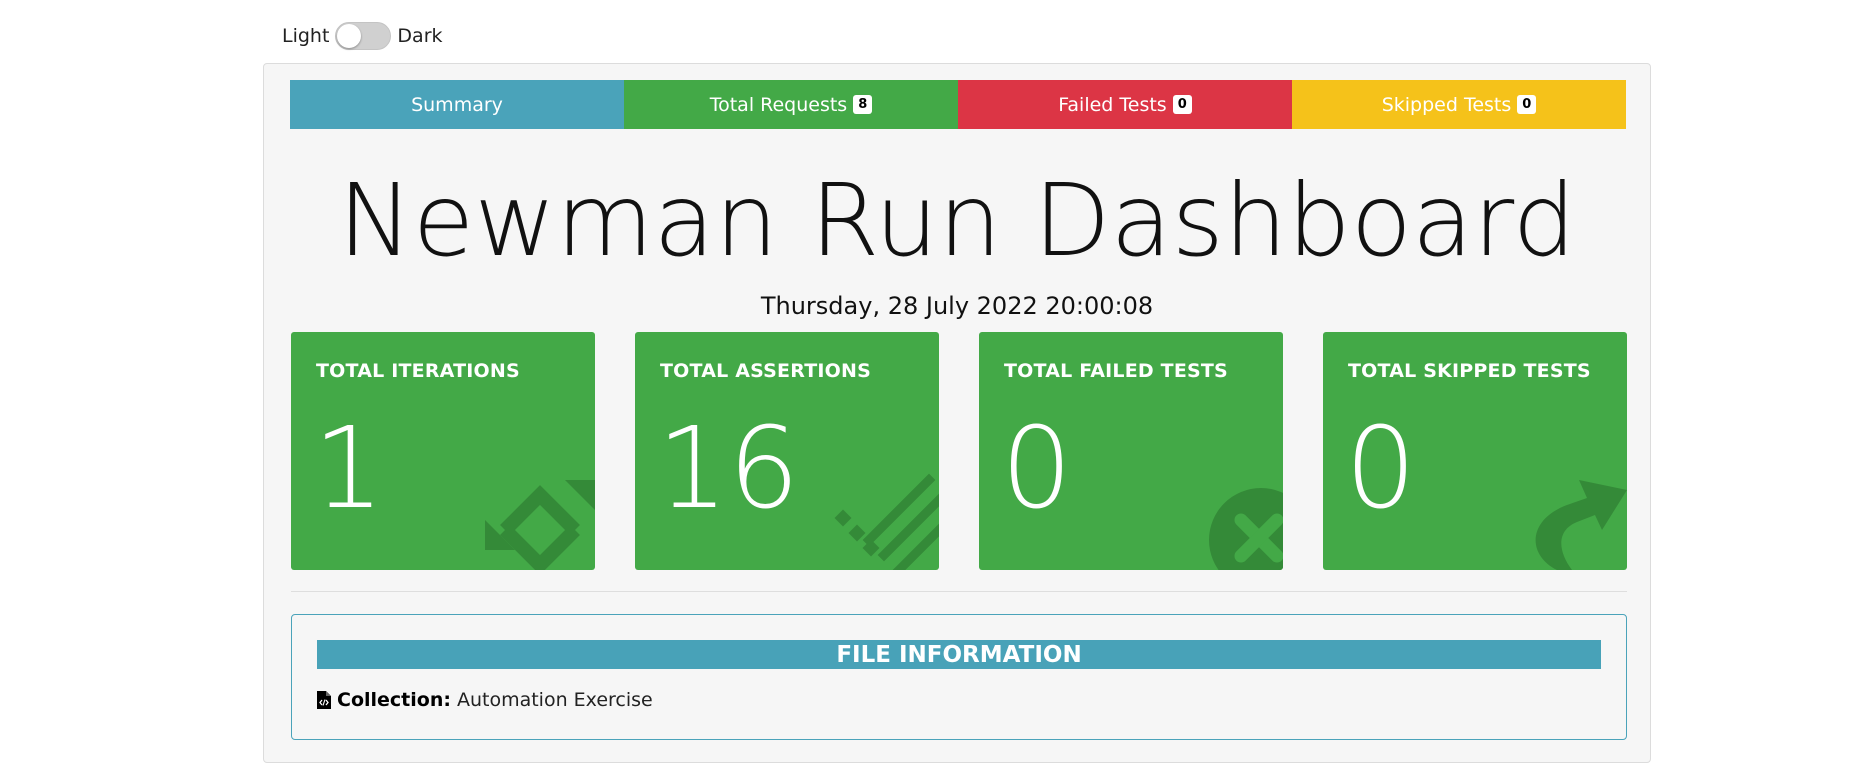  Describe the element at coordinates (1446, 104) in the screenshot. I see `tab-label: Skipped Tests` at that location.